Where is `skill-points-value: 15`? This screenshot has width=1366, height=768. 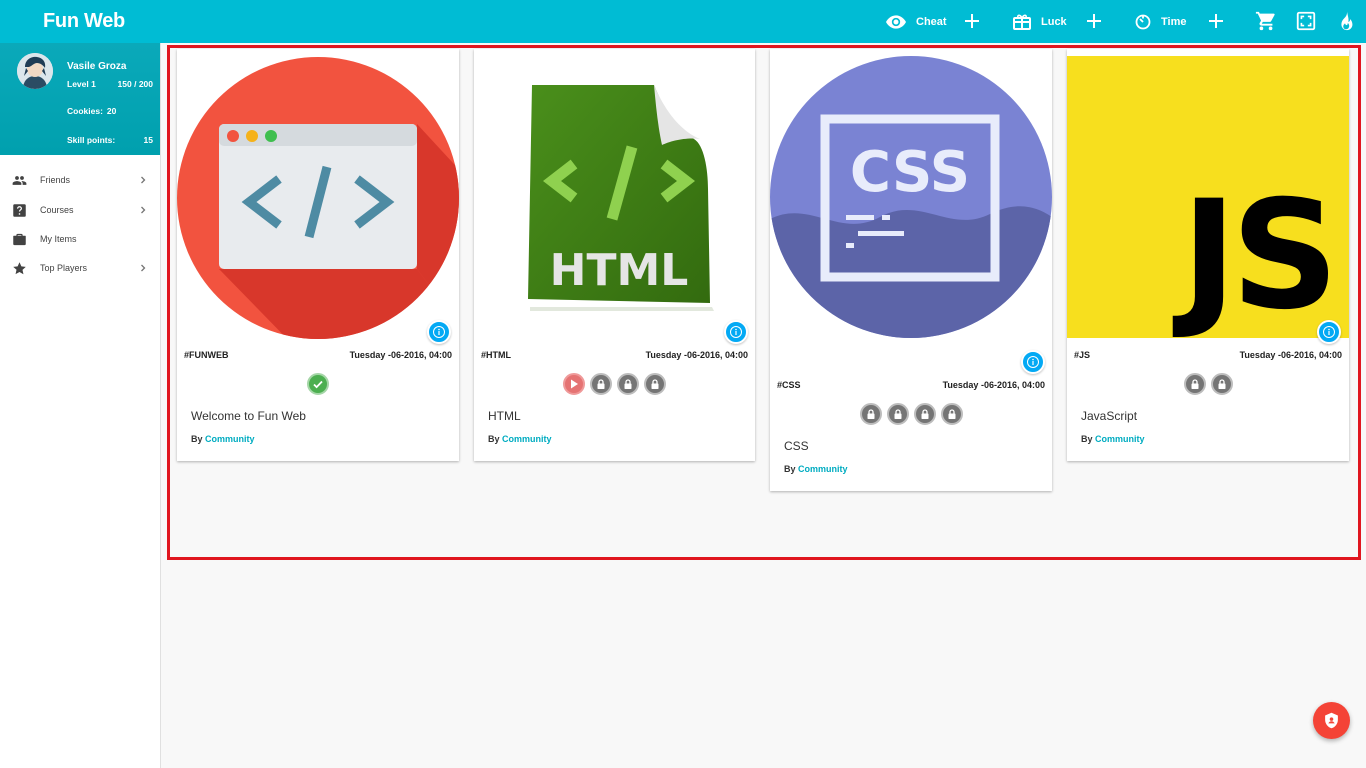 skill-points-value: 15 is located at coordinates (148, 140).